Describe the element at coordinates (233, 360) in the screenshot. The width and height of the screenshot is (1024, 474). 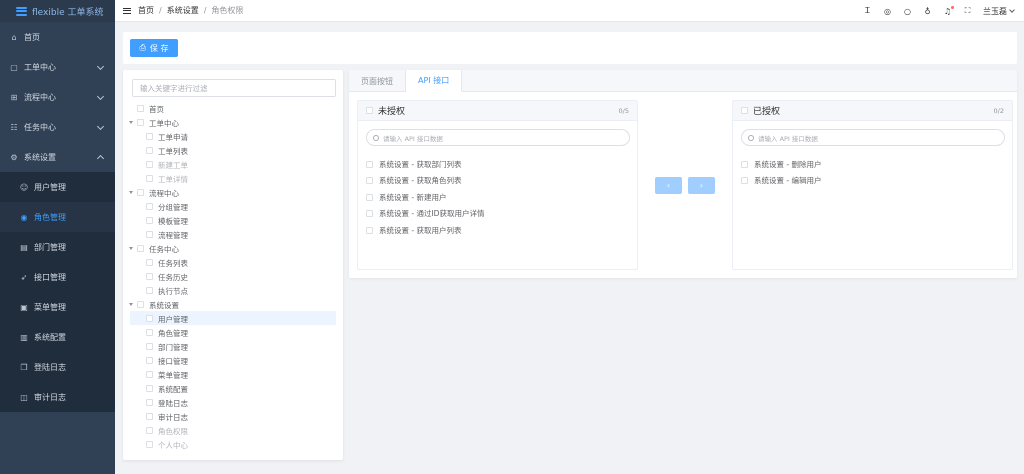
I see `tree-node: 接口管理` at that location.